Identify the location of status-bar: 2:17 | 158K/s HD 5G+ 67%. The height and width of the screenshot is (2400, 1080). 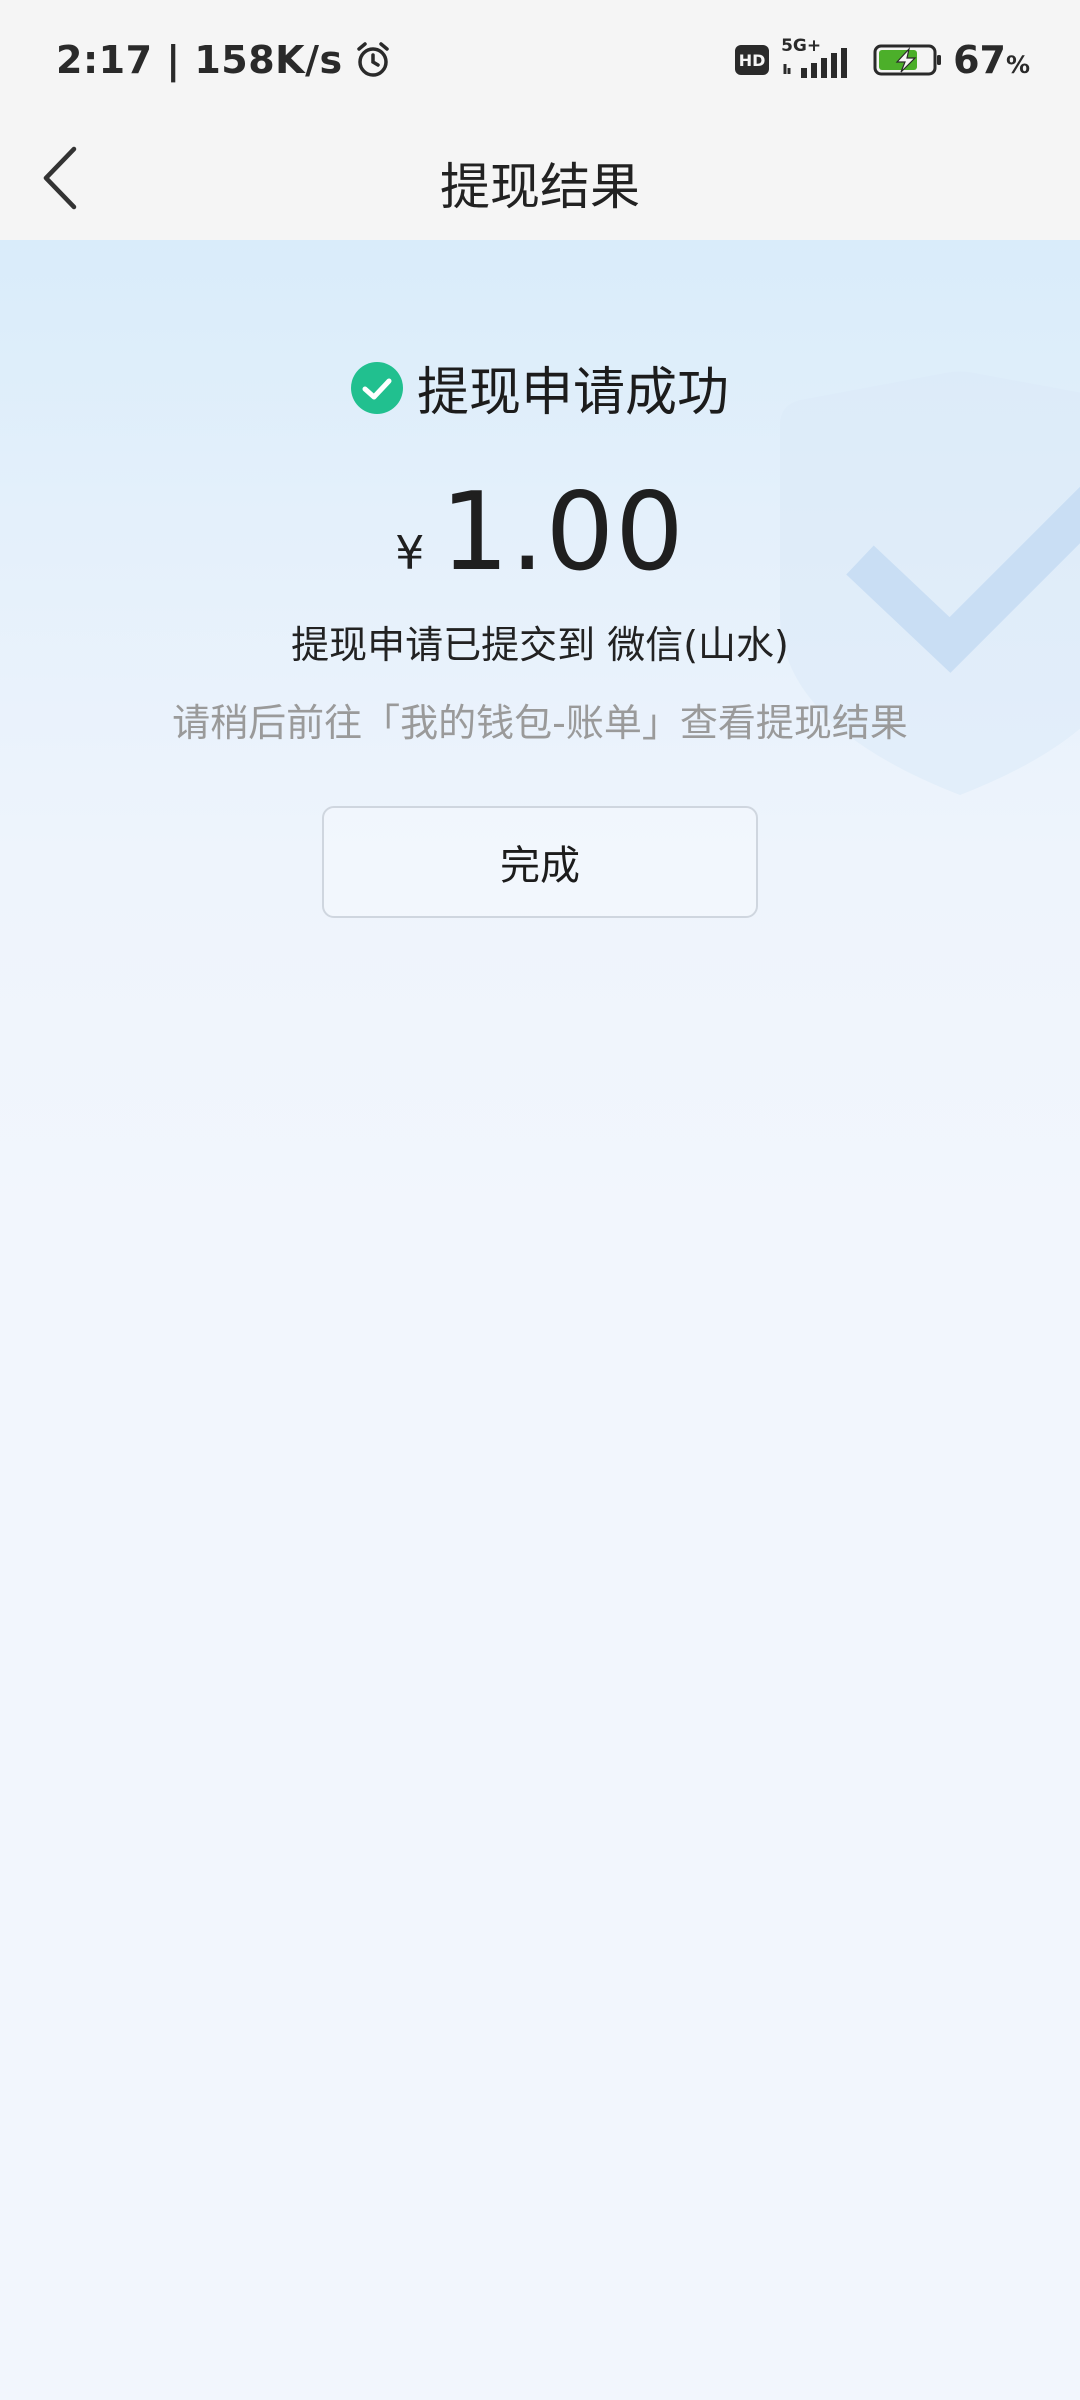
(540, 63).